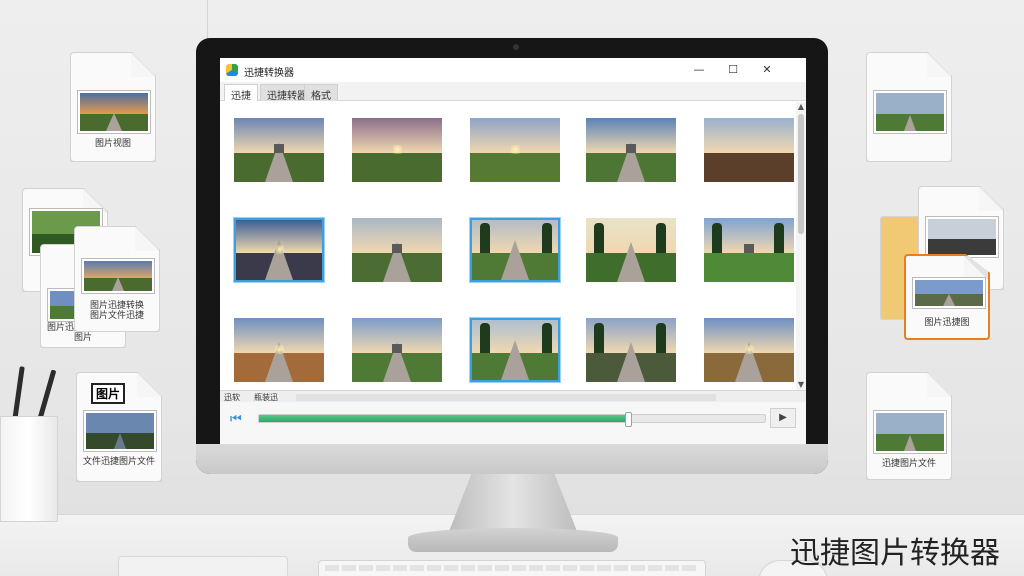  I want to click on progress-handle, so click(629, 419).